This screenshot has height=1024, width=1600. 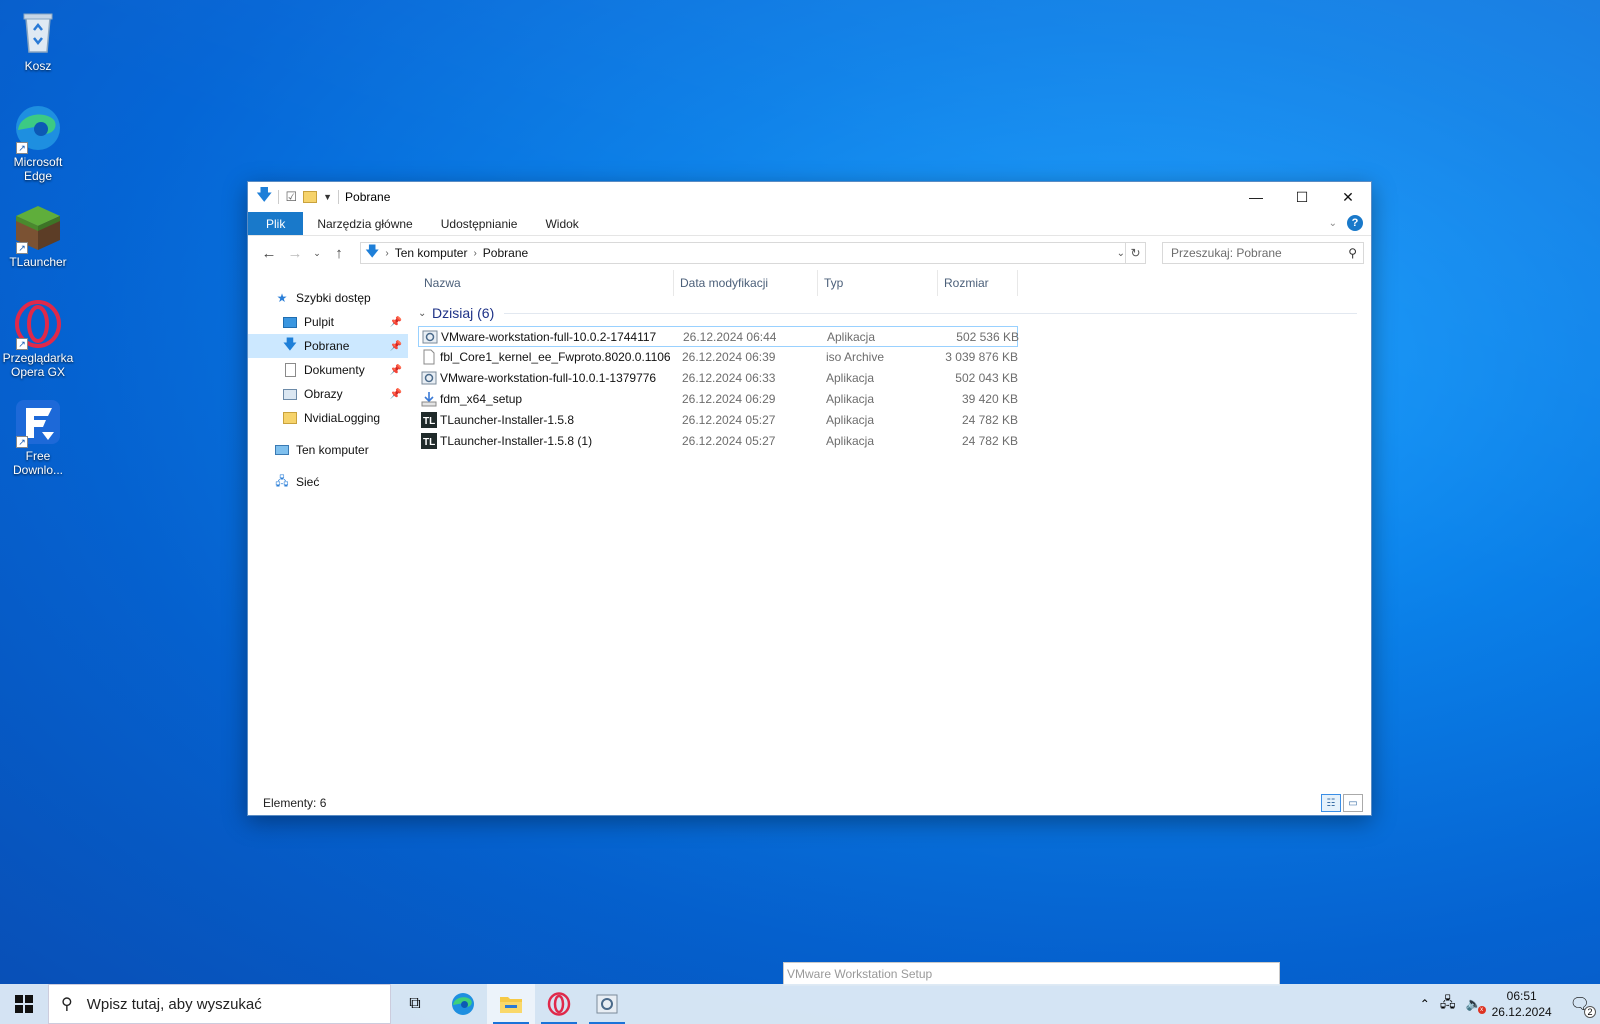 What do you see at coordinates (290, 344) in the screenshot?
I see `downloads-folder-icon: 🡇` at bounding box center [290, 344].